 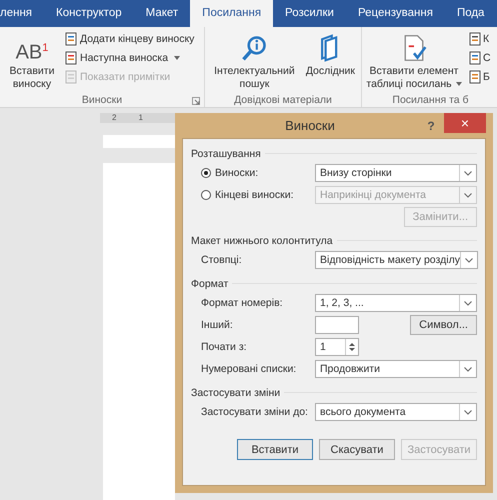 What do you see at coordinates (235, 392) in the screenshot?
I see `section-heading: Застосувати зміни` at bounding box center [235, 392].